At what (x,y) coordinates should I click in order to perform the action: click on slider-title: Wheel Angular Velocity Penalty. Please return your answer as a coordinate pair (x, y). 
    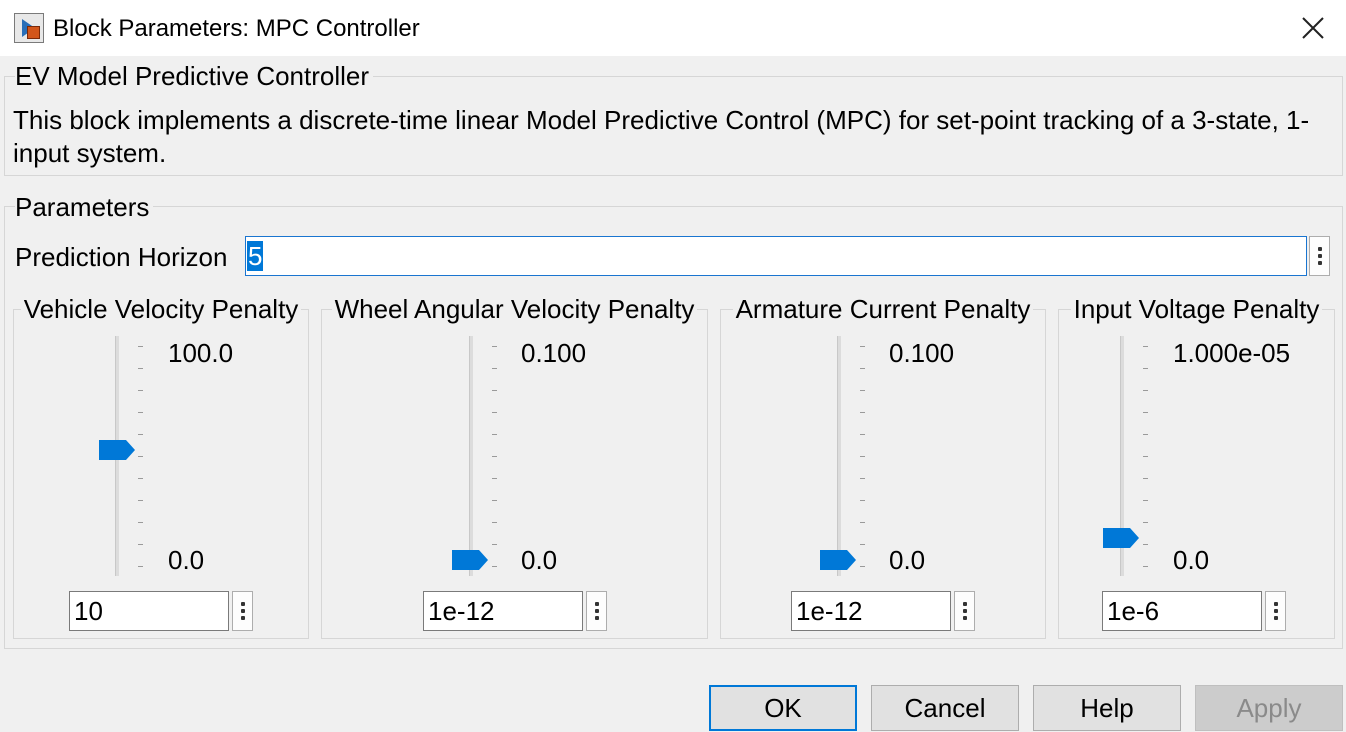
    Looking at the image, I should click on (514, 309).